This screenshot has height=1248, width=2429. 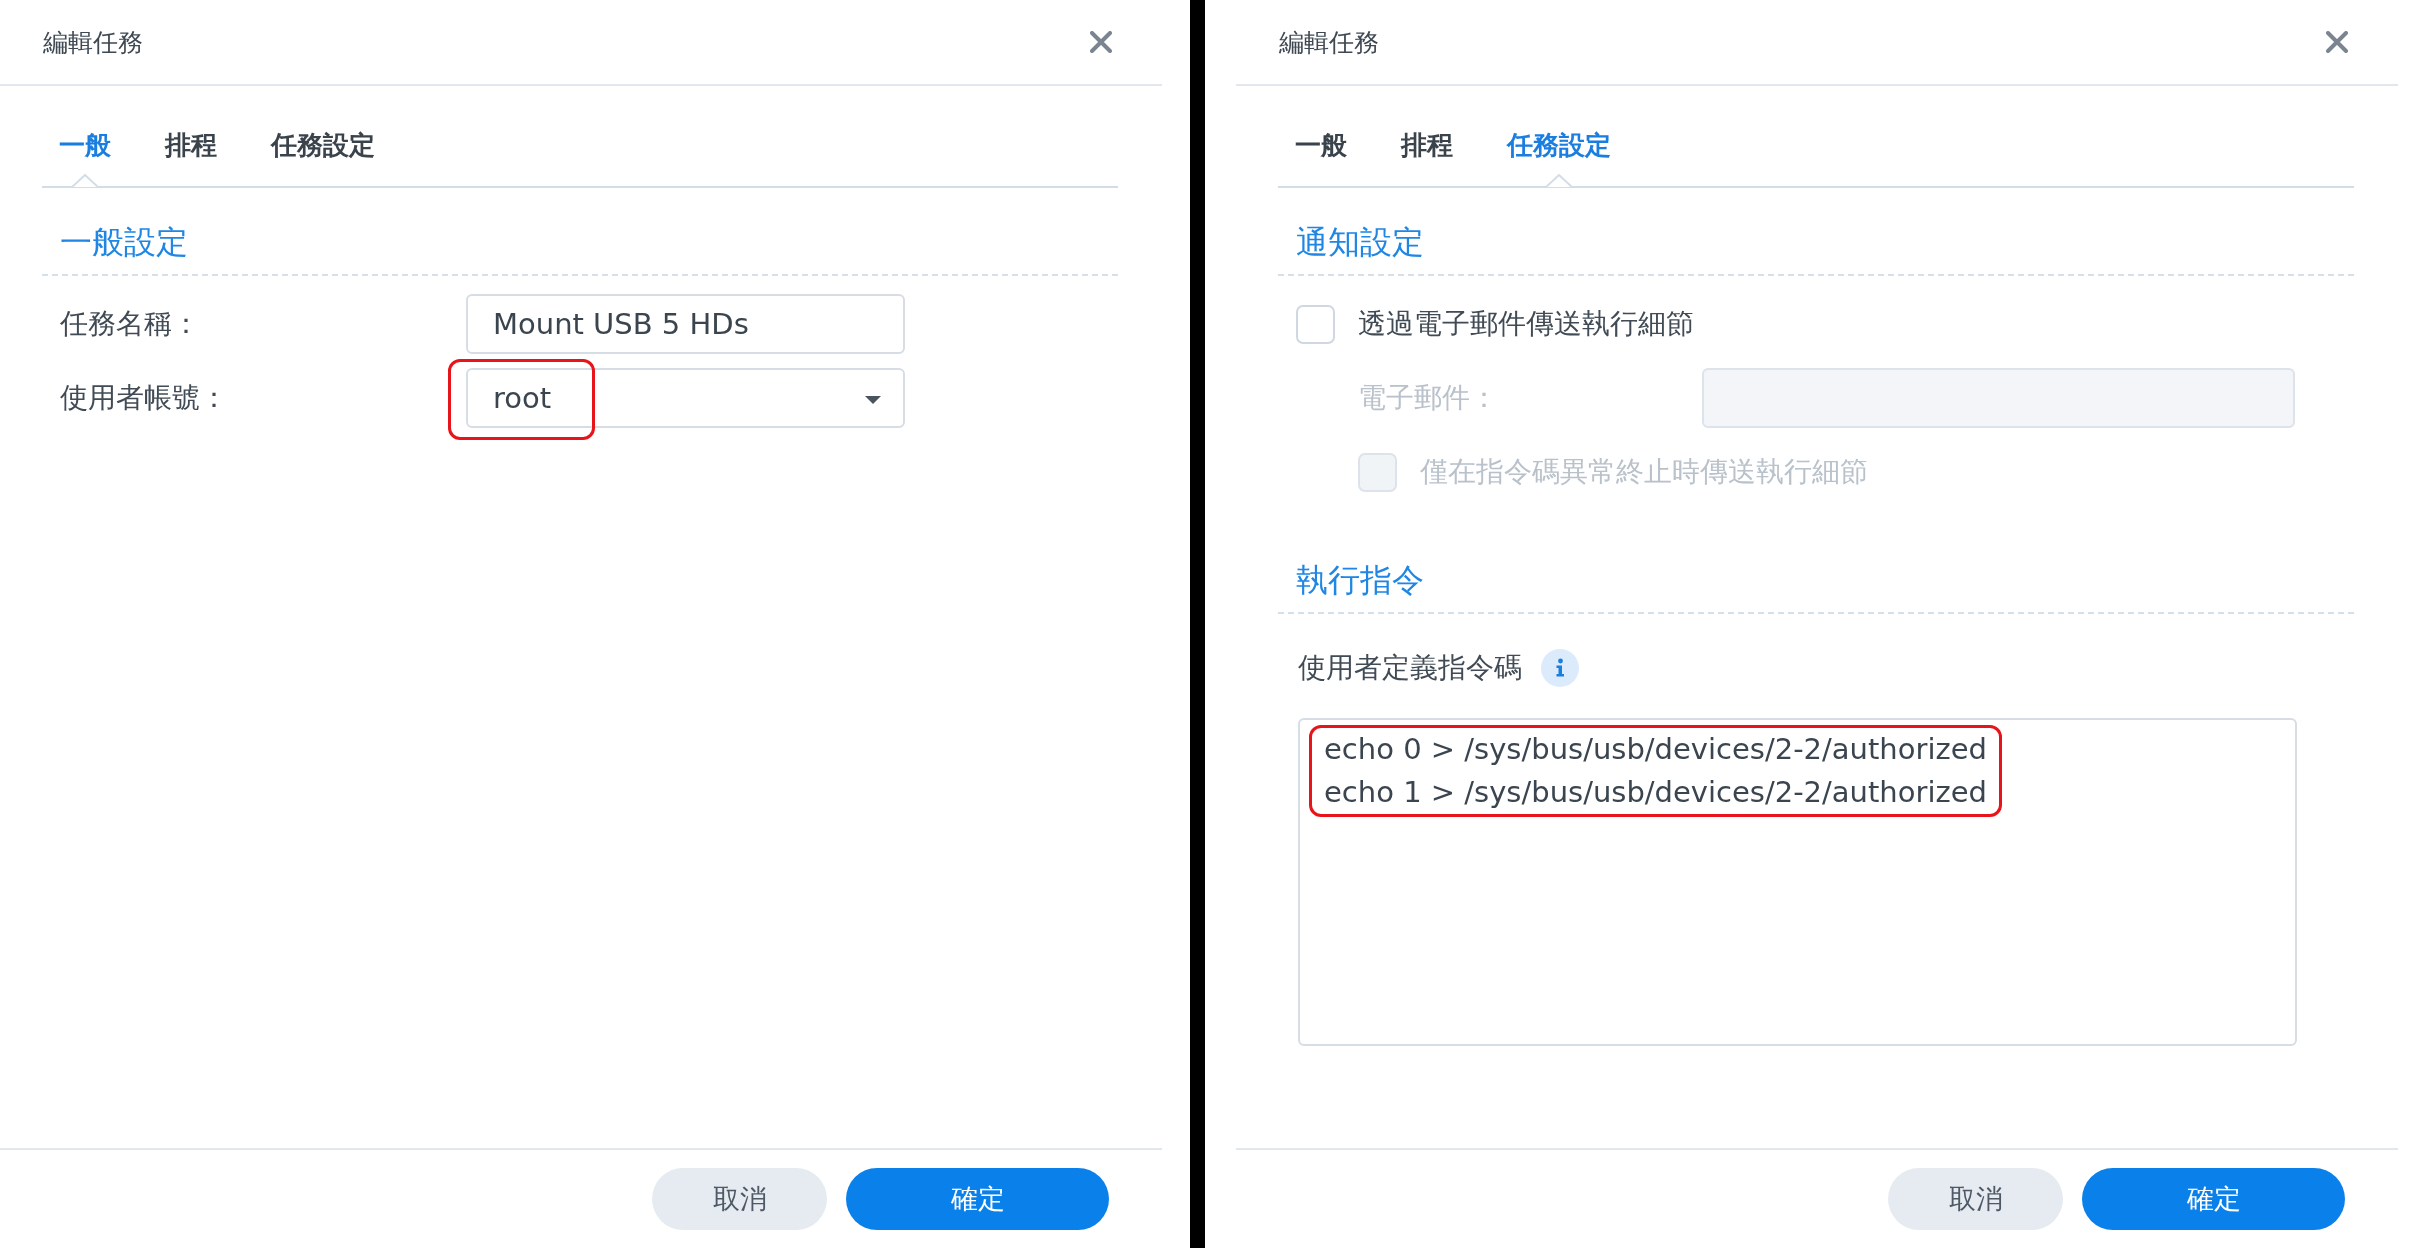 I want to click on script-textarea: echo 0 > /sys/bus/usb/devices/2-2/authorized echo 1 > /sys/bus/usb/devices/2-2/authorized, so click(x=1797, y=882).